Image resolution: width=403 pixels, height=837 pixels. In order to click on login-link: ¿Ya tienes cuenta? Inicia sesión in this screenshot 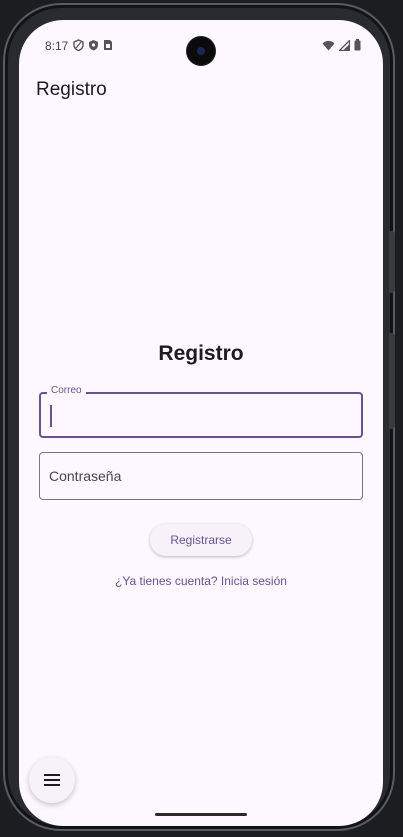, I will do `click(201, 581)`.